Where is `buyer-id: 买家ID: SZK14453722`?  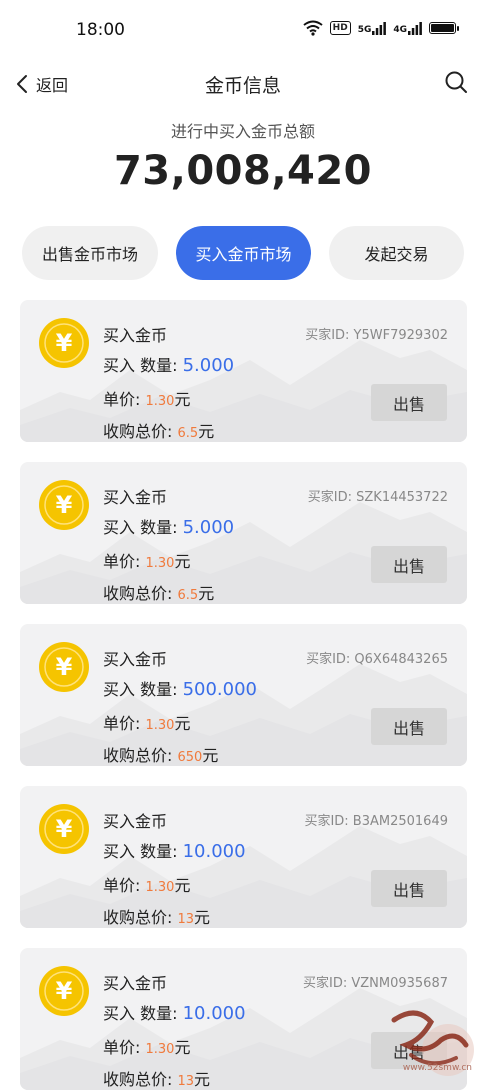
buyer-id: 买家ID: SZK14453722 is located at coordinates (377, 497).